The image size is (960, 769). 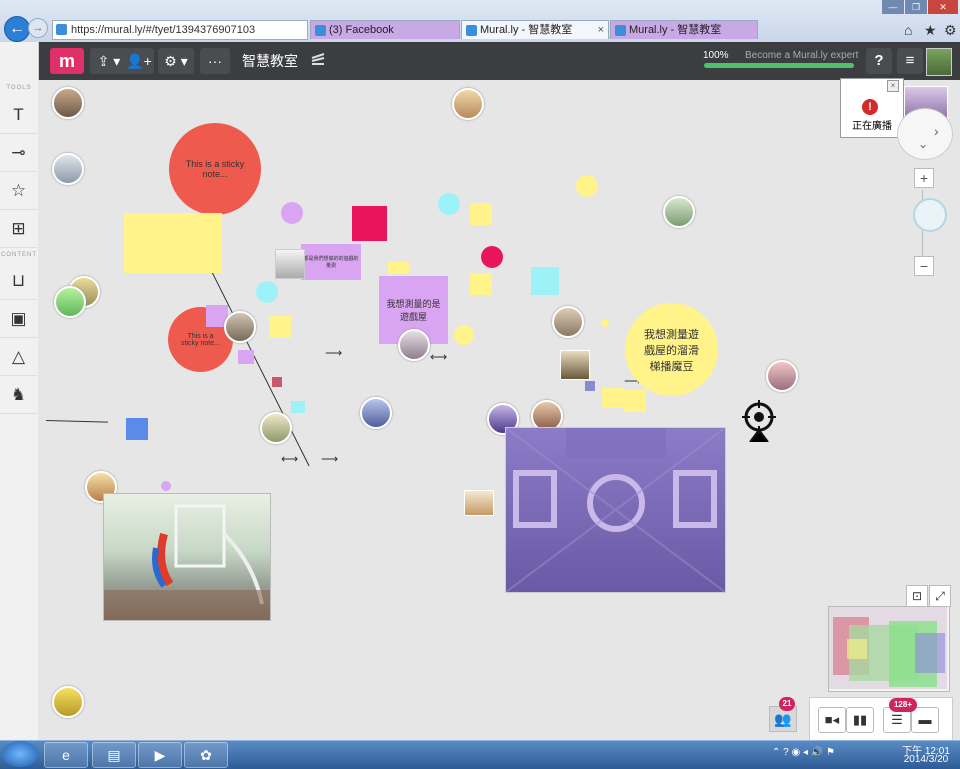 I want to click on mural-logo-button: m, so click(x=67, y=61).